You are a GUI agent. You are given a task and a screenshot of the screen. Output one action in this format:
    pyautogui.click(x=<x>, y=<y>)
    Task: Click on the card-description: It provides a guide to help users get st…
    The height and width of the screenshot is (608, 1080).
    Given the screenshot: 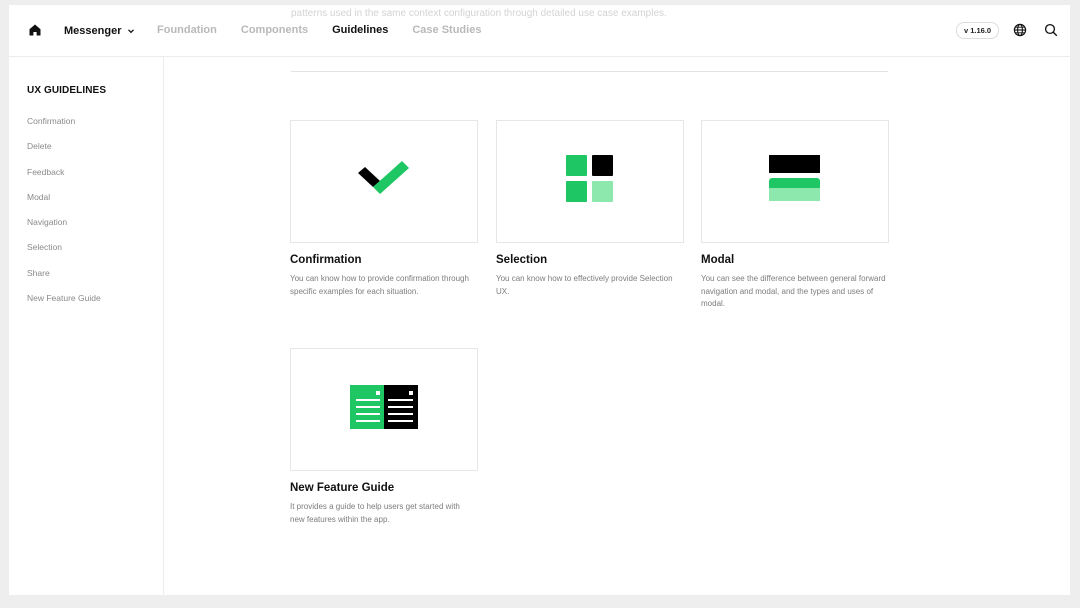 What is the action you would take?
    pyautogui.click(x=375, y=513)
    